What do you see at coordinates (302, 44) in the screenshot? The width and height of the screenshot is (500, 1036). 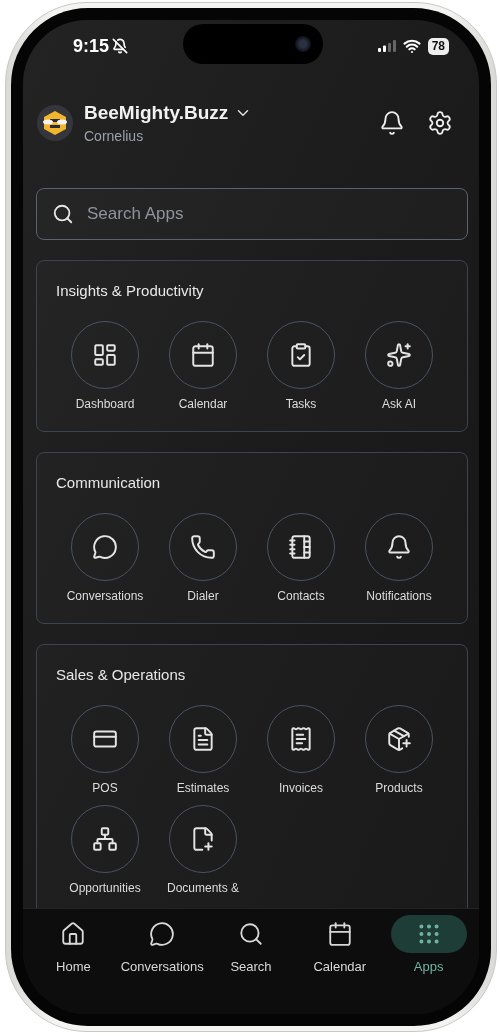 I see `camera-lens` at bounding box center [302, 44].